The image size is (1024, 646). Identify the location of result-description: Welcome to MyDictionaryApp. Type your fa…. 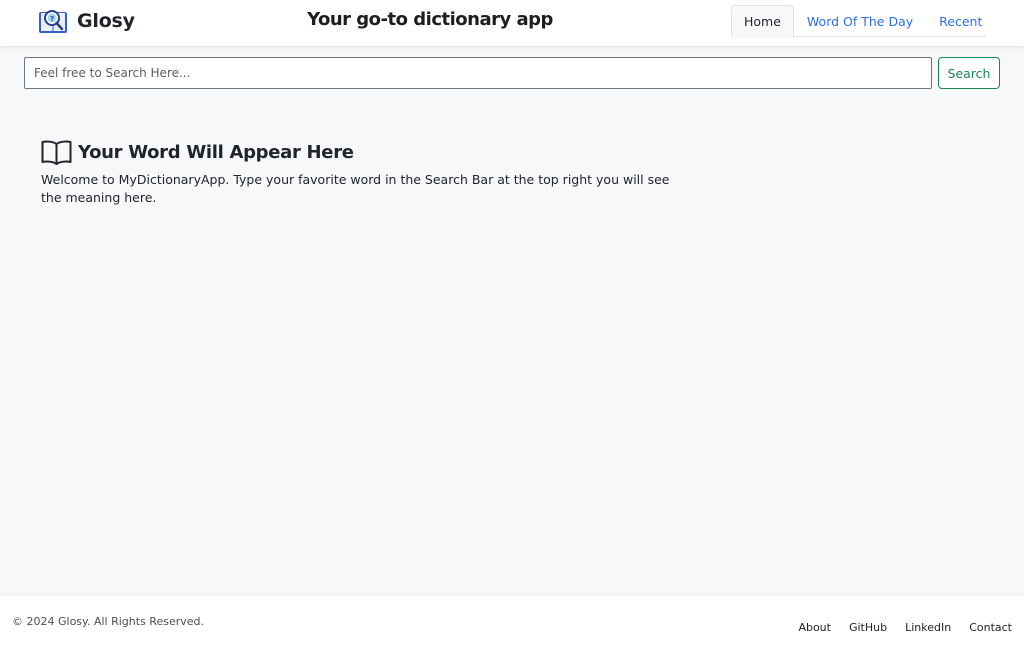
(355, 188).